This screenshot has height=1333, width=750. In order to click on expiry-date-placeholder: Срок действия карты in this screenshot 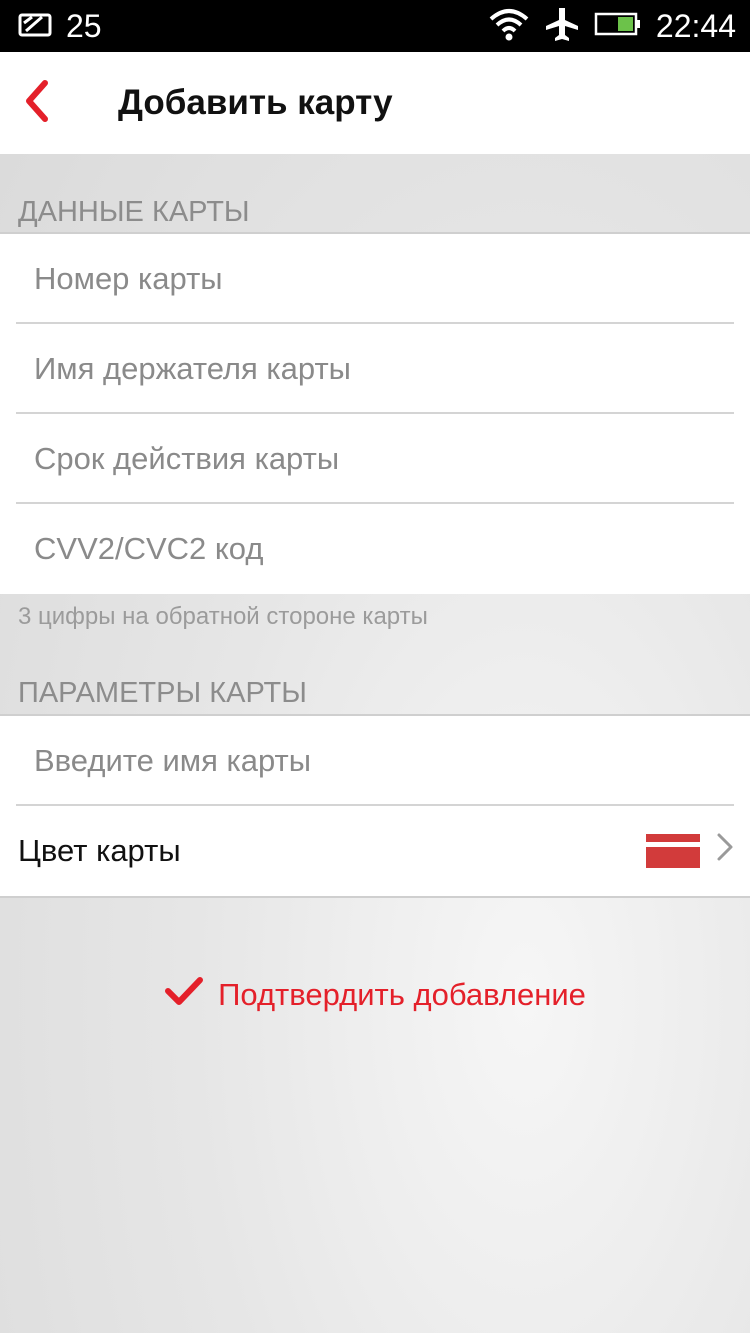, I will do `click(187, 458)`.